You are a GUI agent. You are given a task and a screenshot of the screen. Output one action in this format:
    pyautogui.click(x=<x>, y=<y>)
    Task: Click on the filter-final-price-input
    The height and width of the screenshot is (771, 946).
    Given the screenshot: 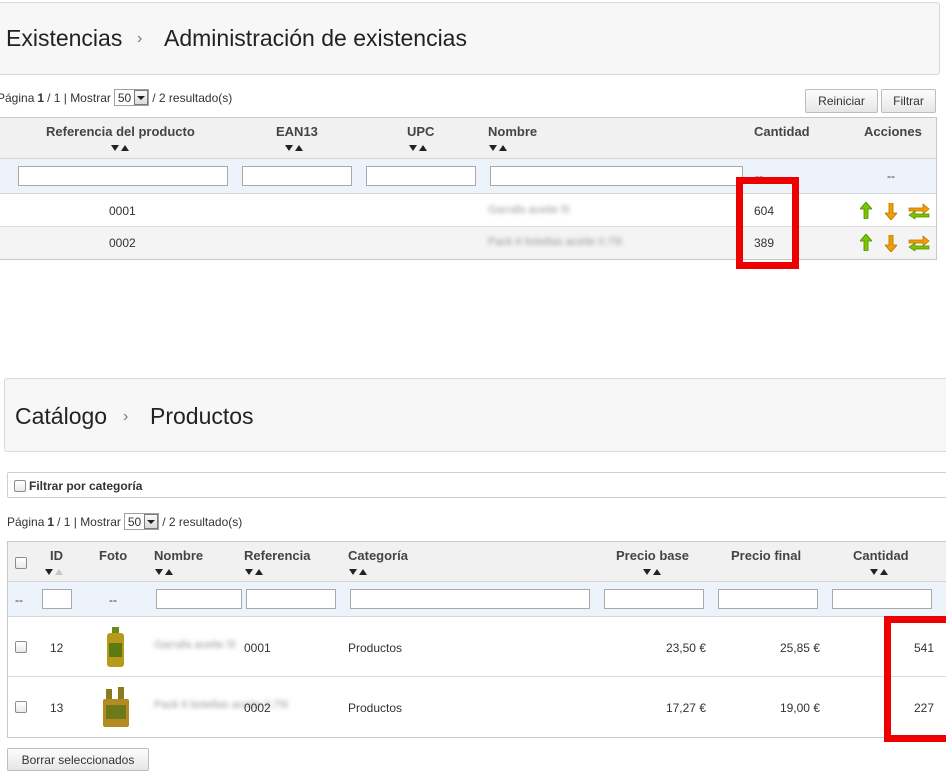 What is the action you would take?
    pyautogui.click(x=768, y=599)
    